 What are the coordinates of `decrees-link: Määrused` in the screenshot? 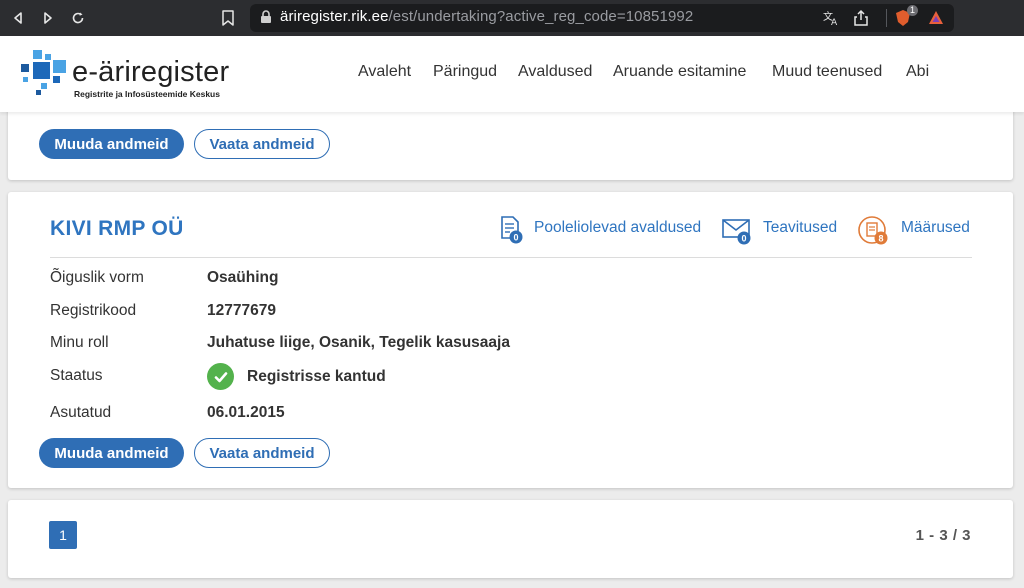 It's located at (935, 228).